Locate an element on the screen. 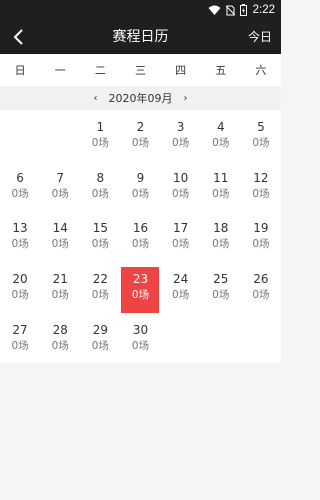 The width and height of the screenshot is (320, 500). next-month-button: › is located at coordinates (186, 98).